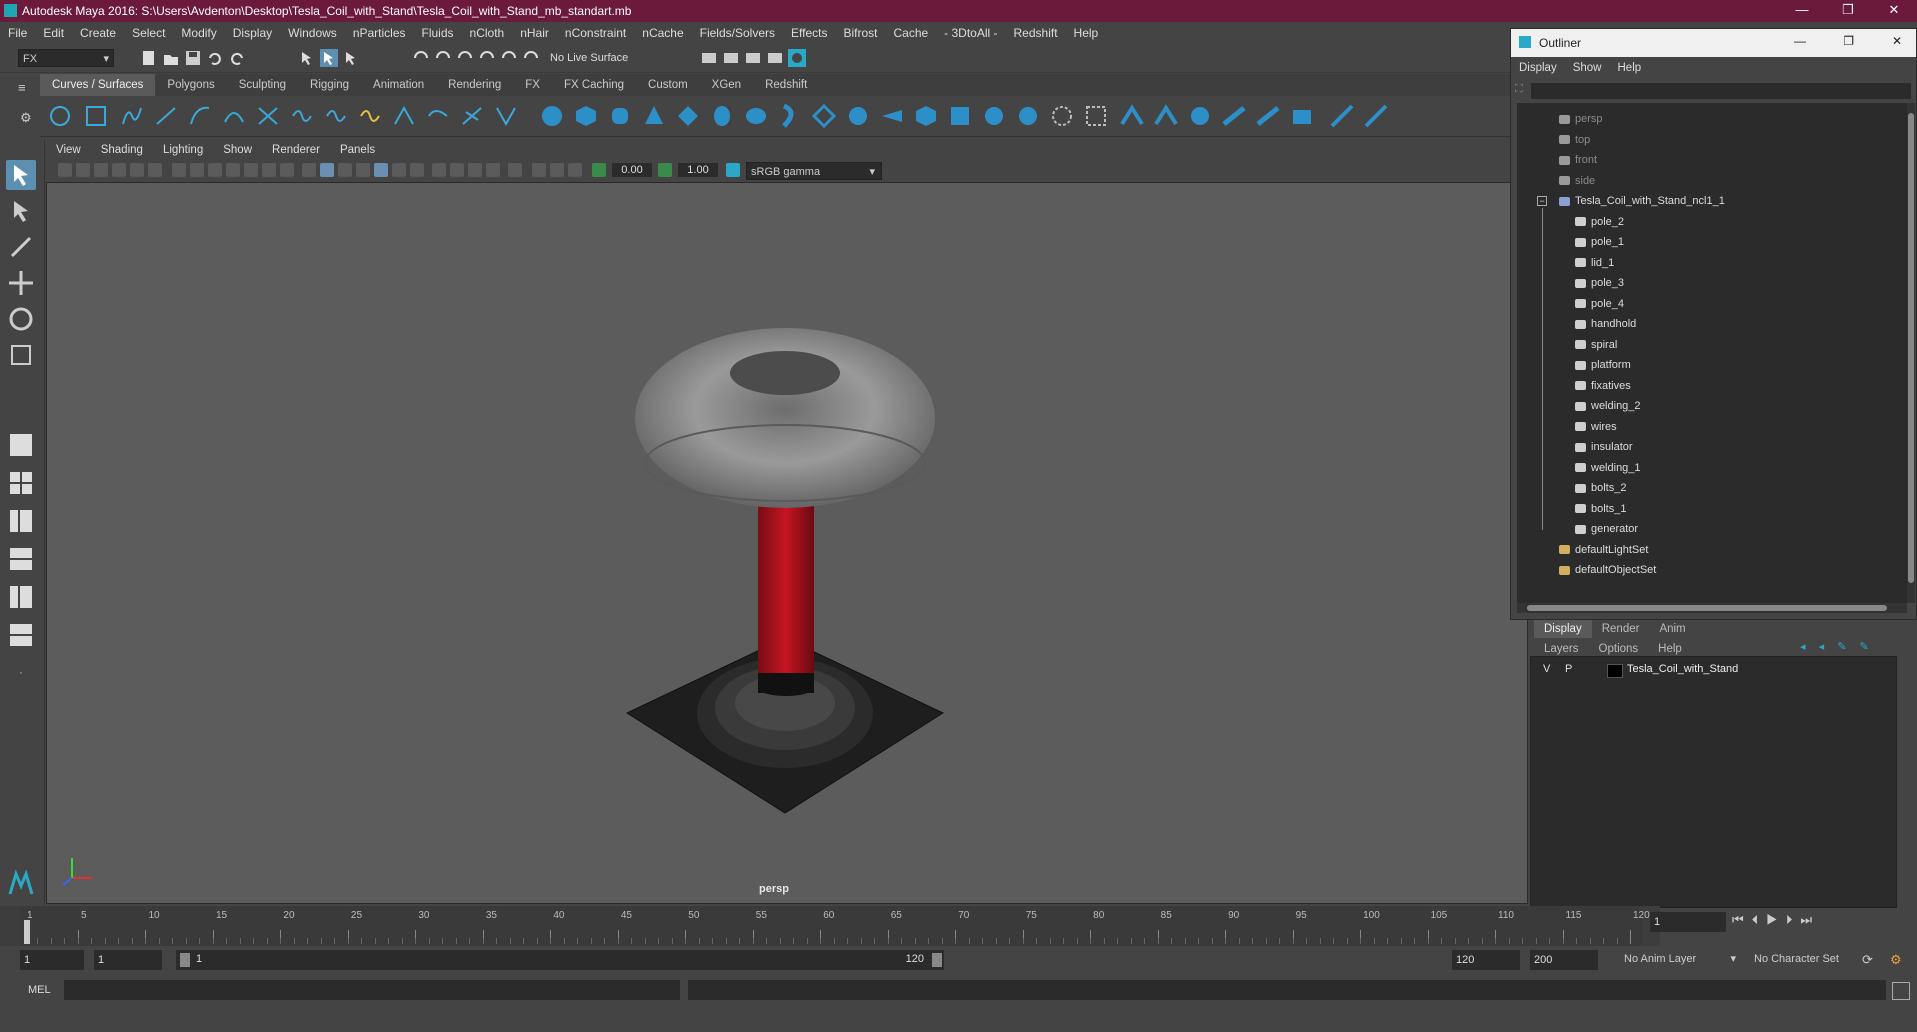  What do you see at coordinates (632, 170) in the screenshot?
I see `exposure-field: 0.00` at bounding box center [632, 170].